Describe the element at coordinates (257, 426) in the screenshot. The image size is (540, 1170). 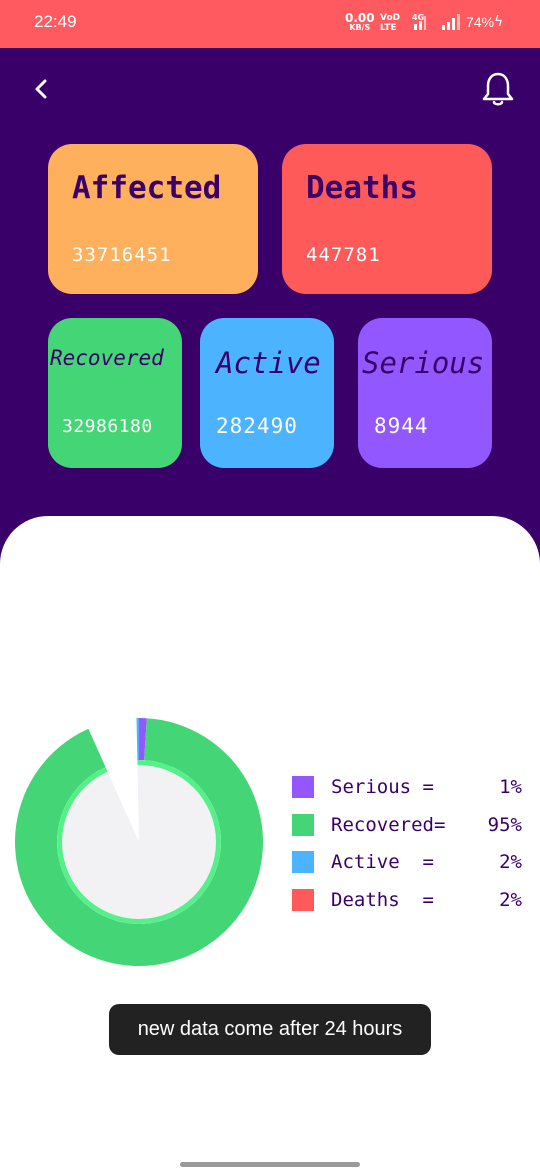
I see `active-value: 282490` at that location.